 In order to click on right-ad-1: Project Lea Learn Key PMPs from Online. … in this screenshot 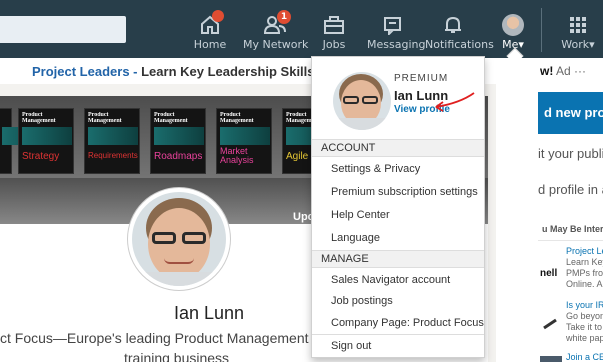, I will do `click(584, 268)`.